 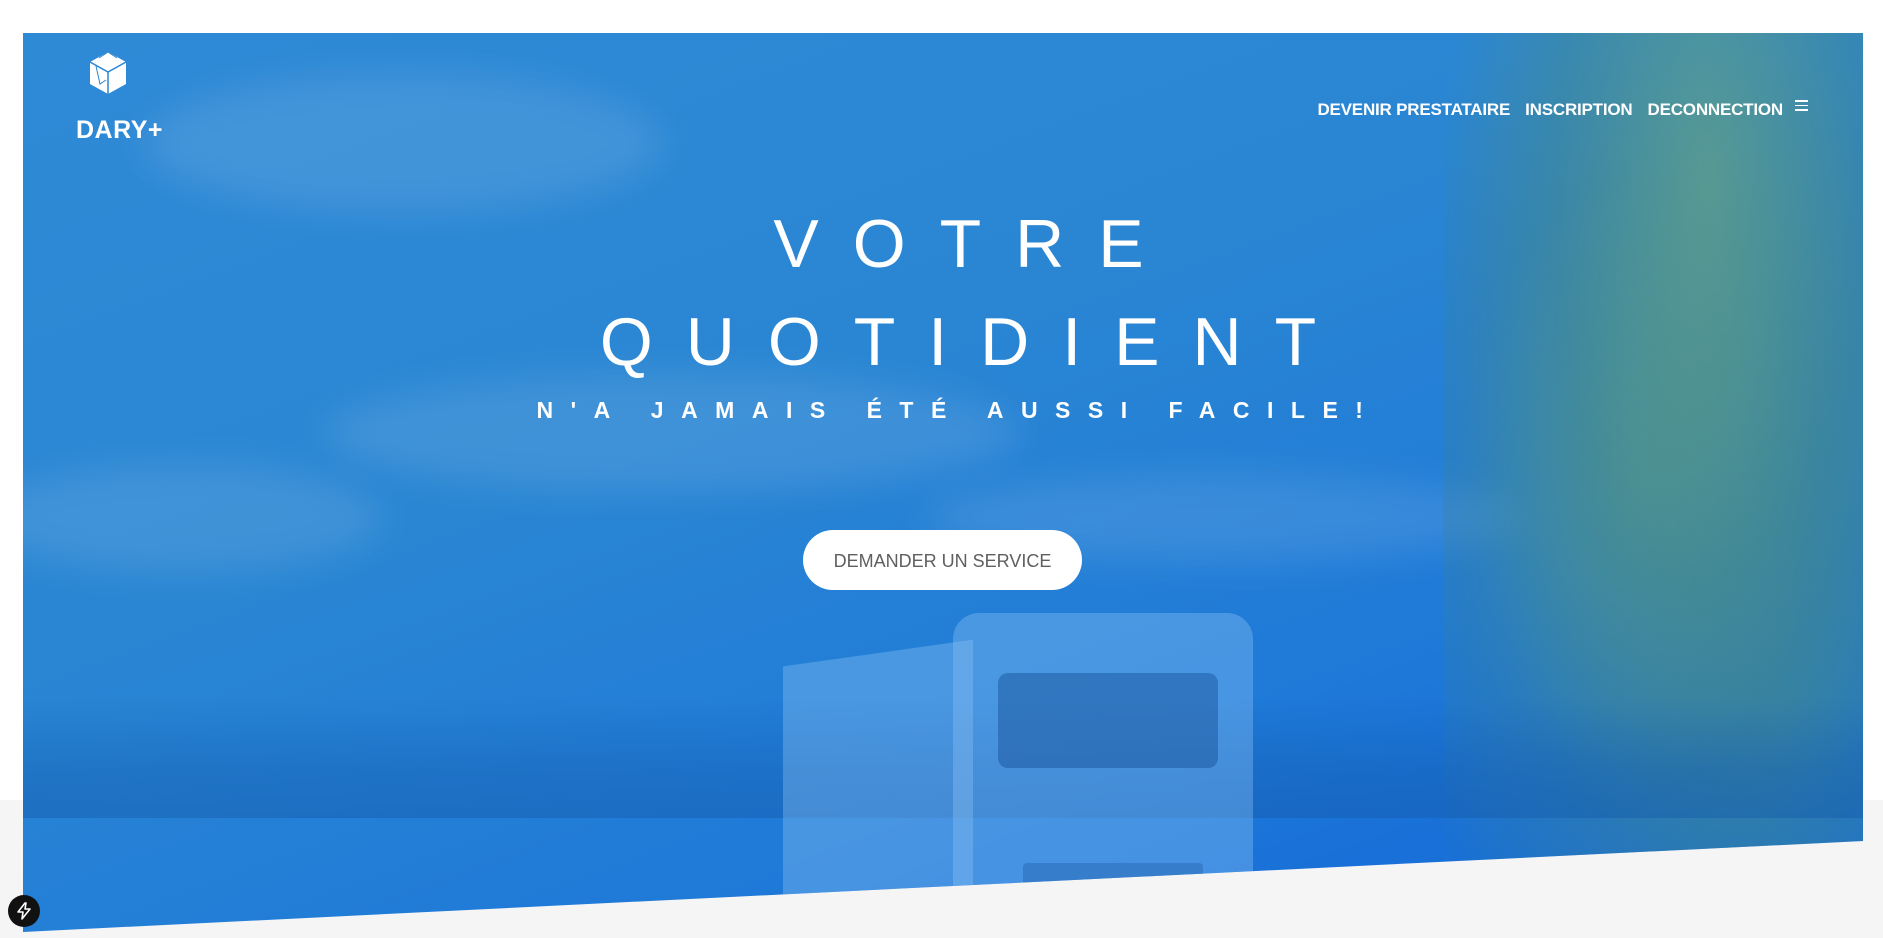 What do you see at coordinates (958, 410) in the screenshot?
I see `hero-tagline: N'A JAMAIS ÉTÉ AUSSI FACILE!` at bounding box center [958, 410].